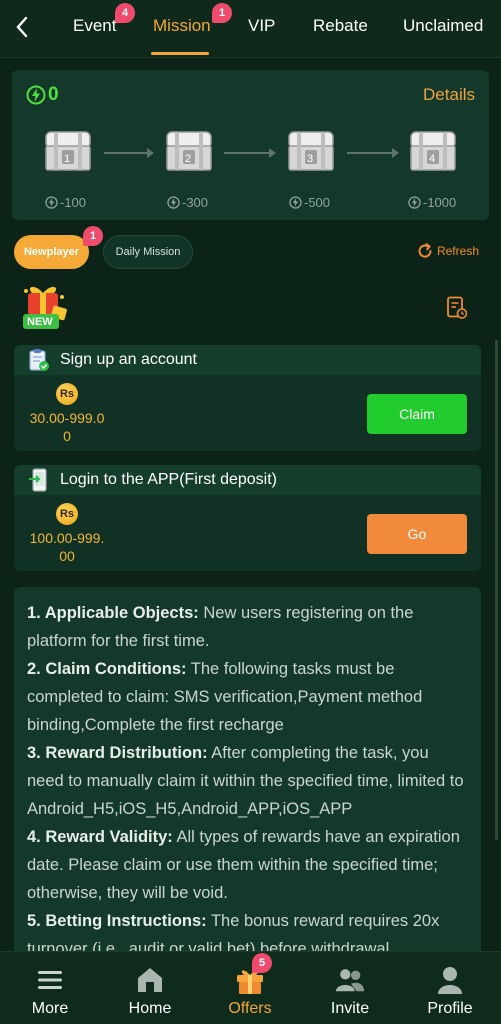 The image size is (501, 1024). I want to click on chest-number: 3, so click(310, 159).